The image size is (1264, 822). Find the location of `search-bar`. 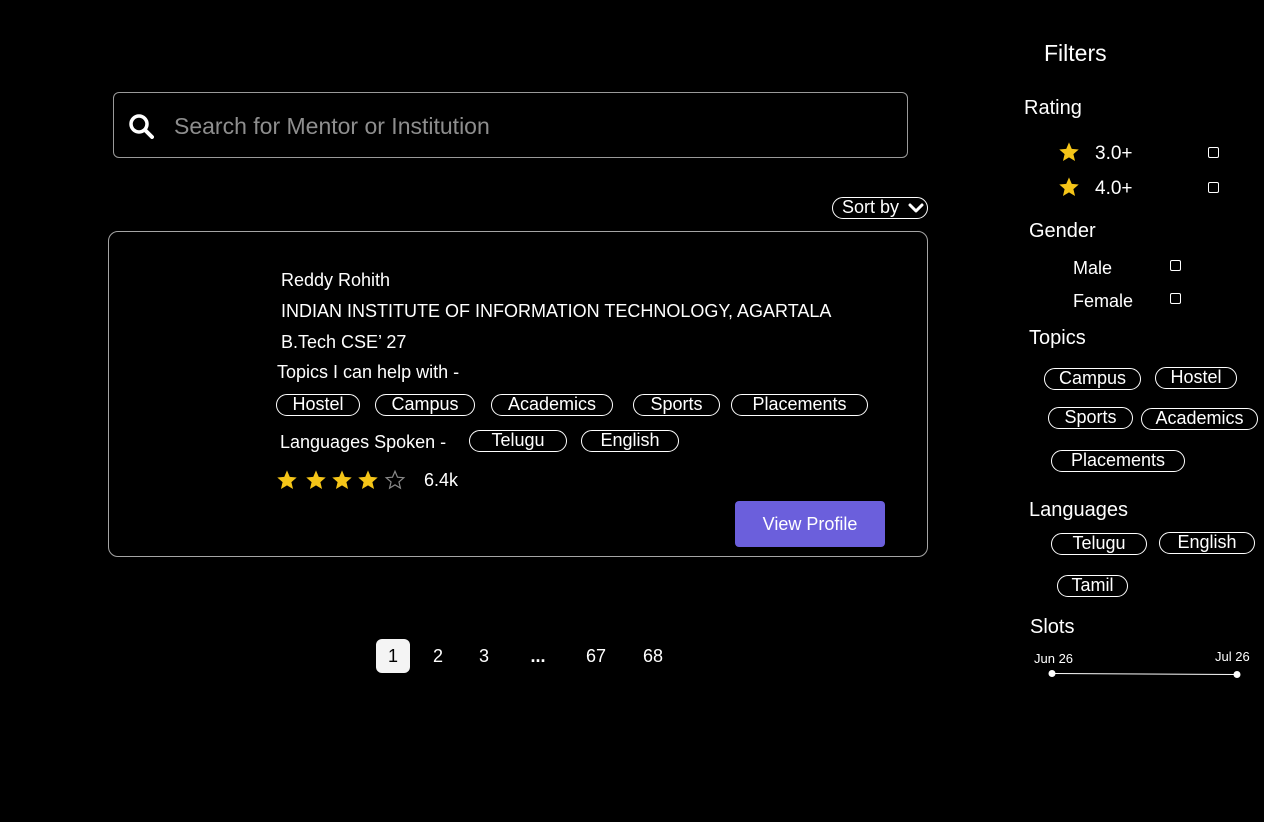

search-bar is located at coordinates (510, 125).